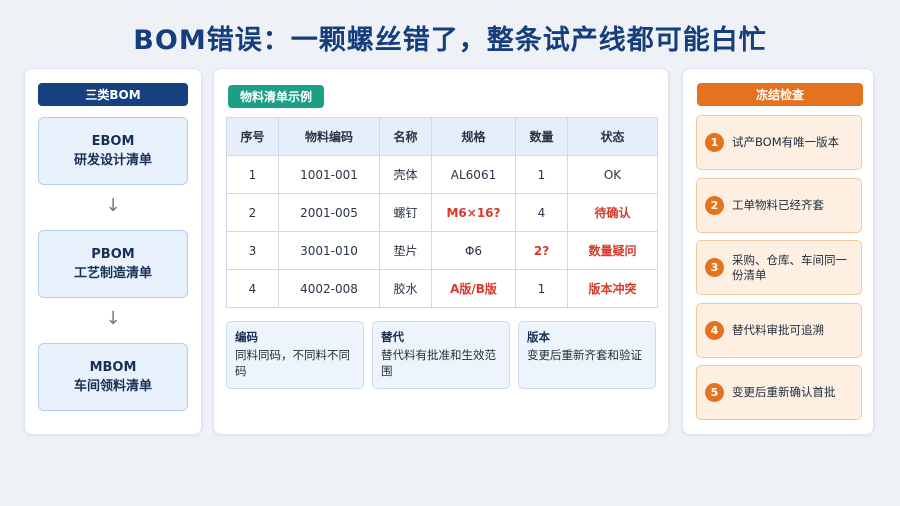 This screenshot has width=900, height=506. What do you see at coordinates (541, 250) in the screenshot?
I see `table-cell-flagged: 2?` at bounding box center [541, 250].